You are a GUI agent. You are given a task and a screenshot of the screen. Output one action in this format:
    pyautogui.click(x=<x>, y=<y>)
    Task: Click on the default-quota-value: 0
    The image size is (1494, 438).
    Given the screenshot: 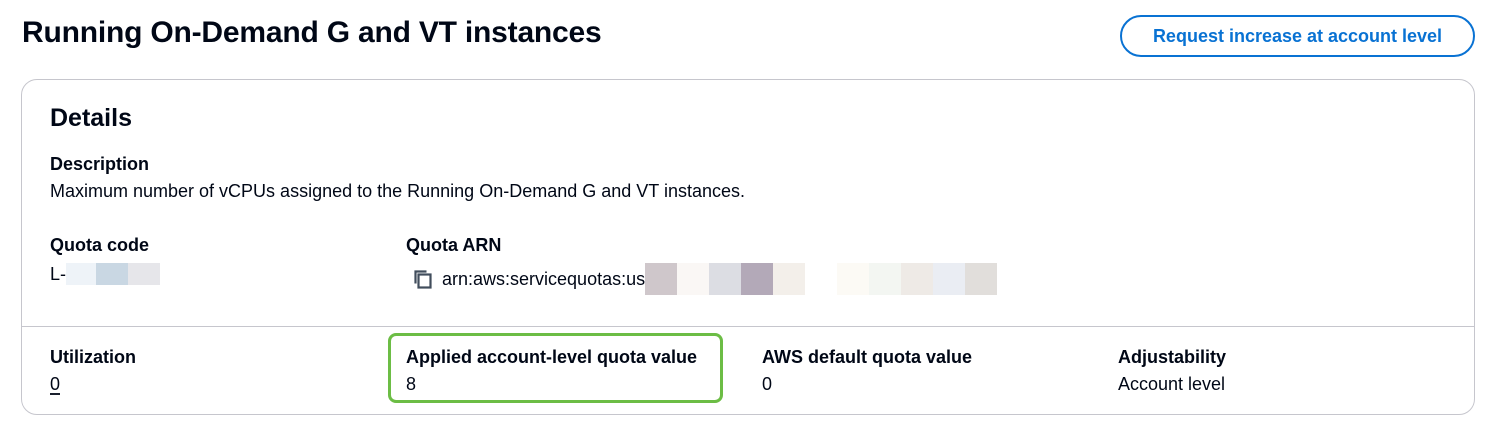 What is the action you would take?
    pyautogui.click(x=767, y=384)
    